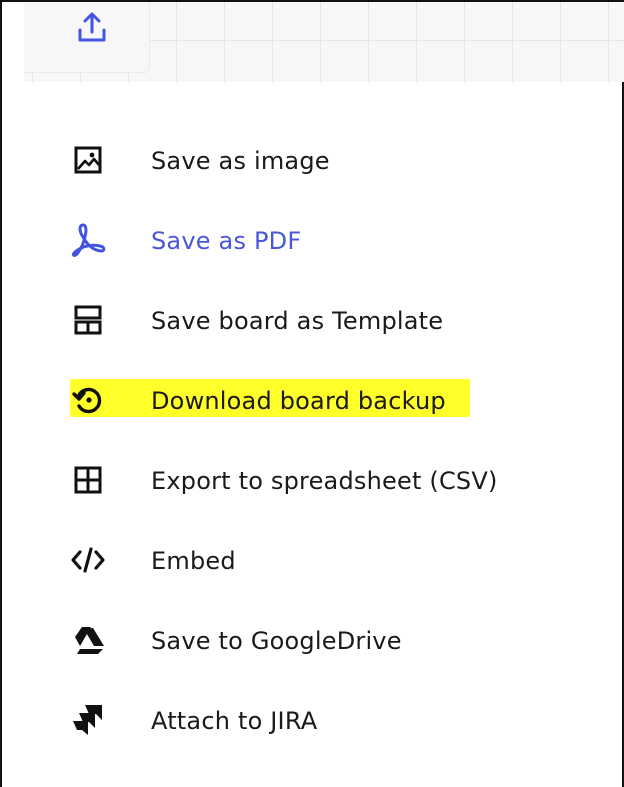  I want to click on menu-item-label: Save as image, so click(240, 161).